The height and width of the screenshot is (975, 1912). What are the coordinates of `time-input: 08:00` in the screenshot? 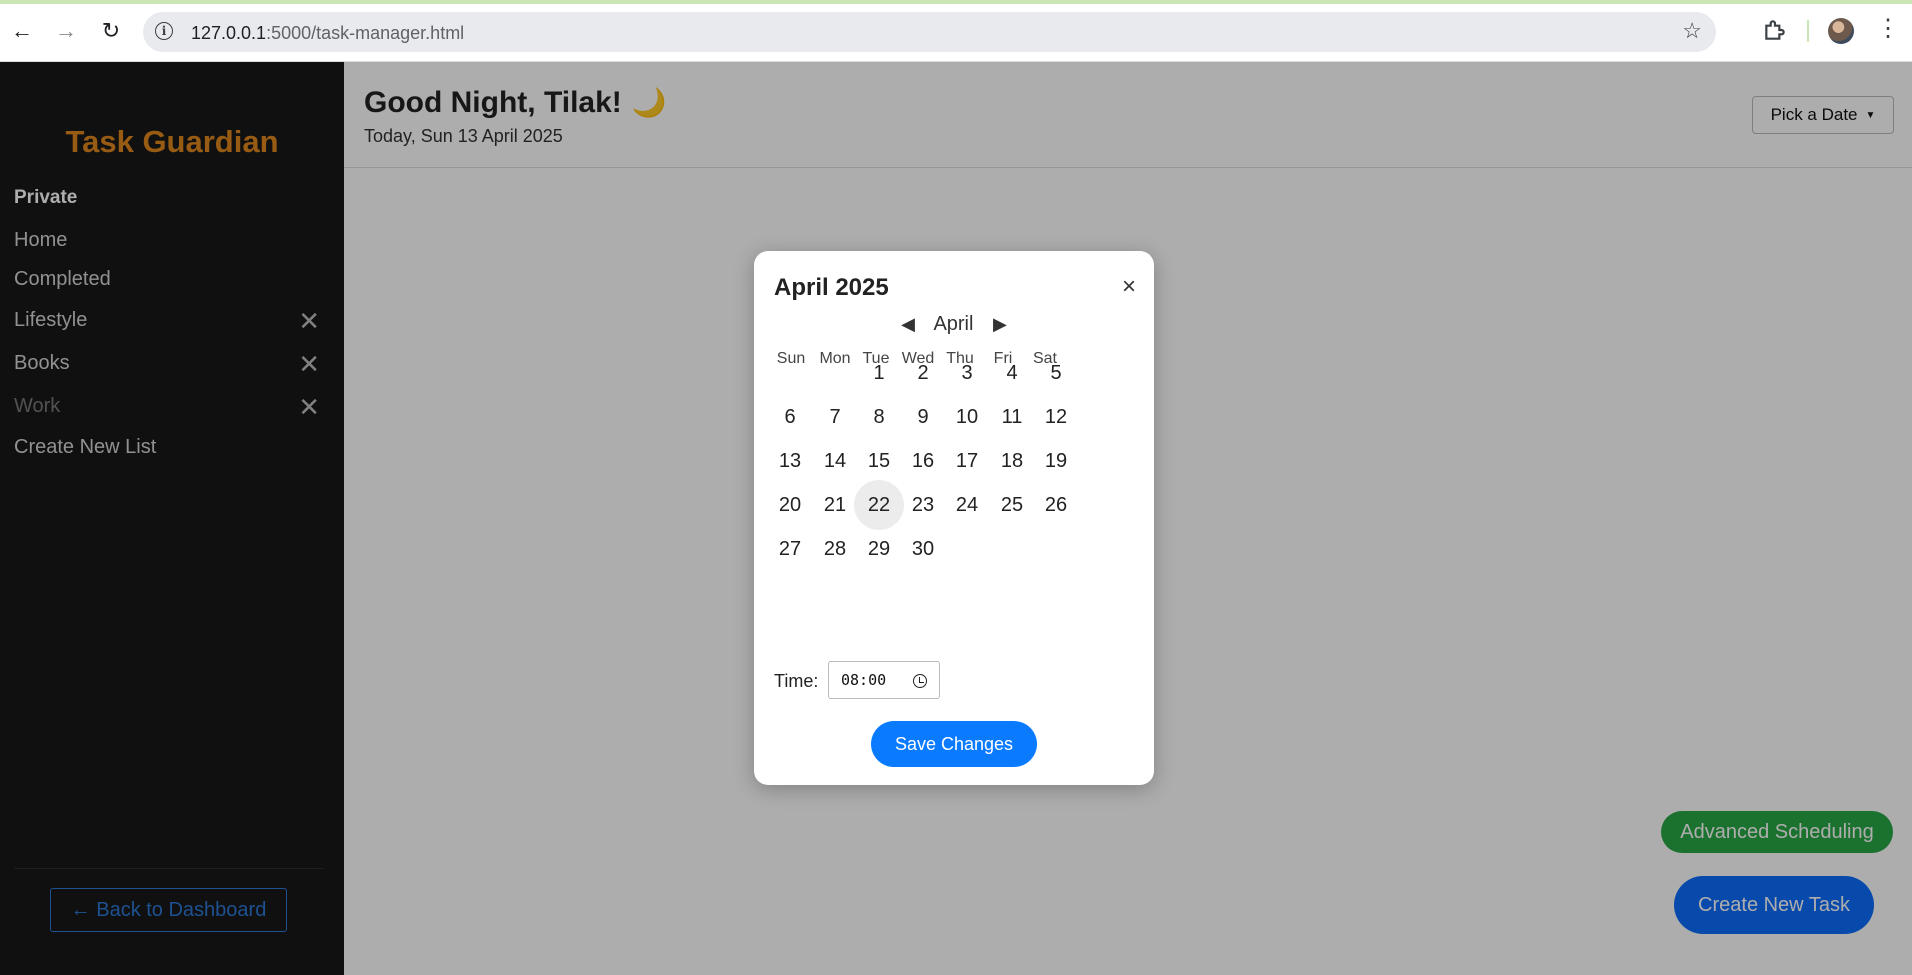 It's located at (884, 680).